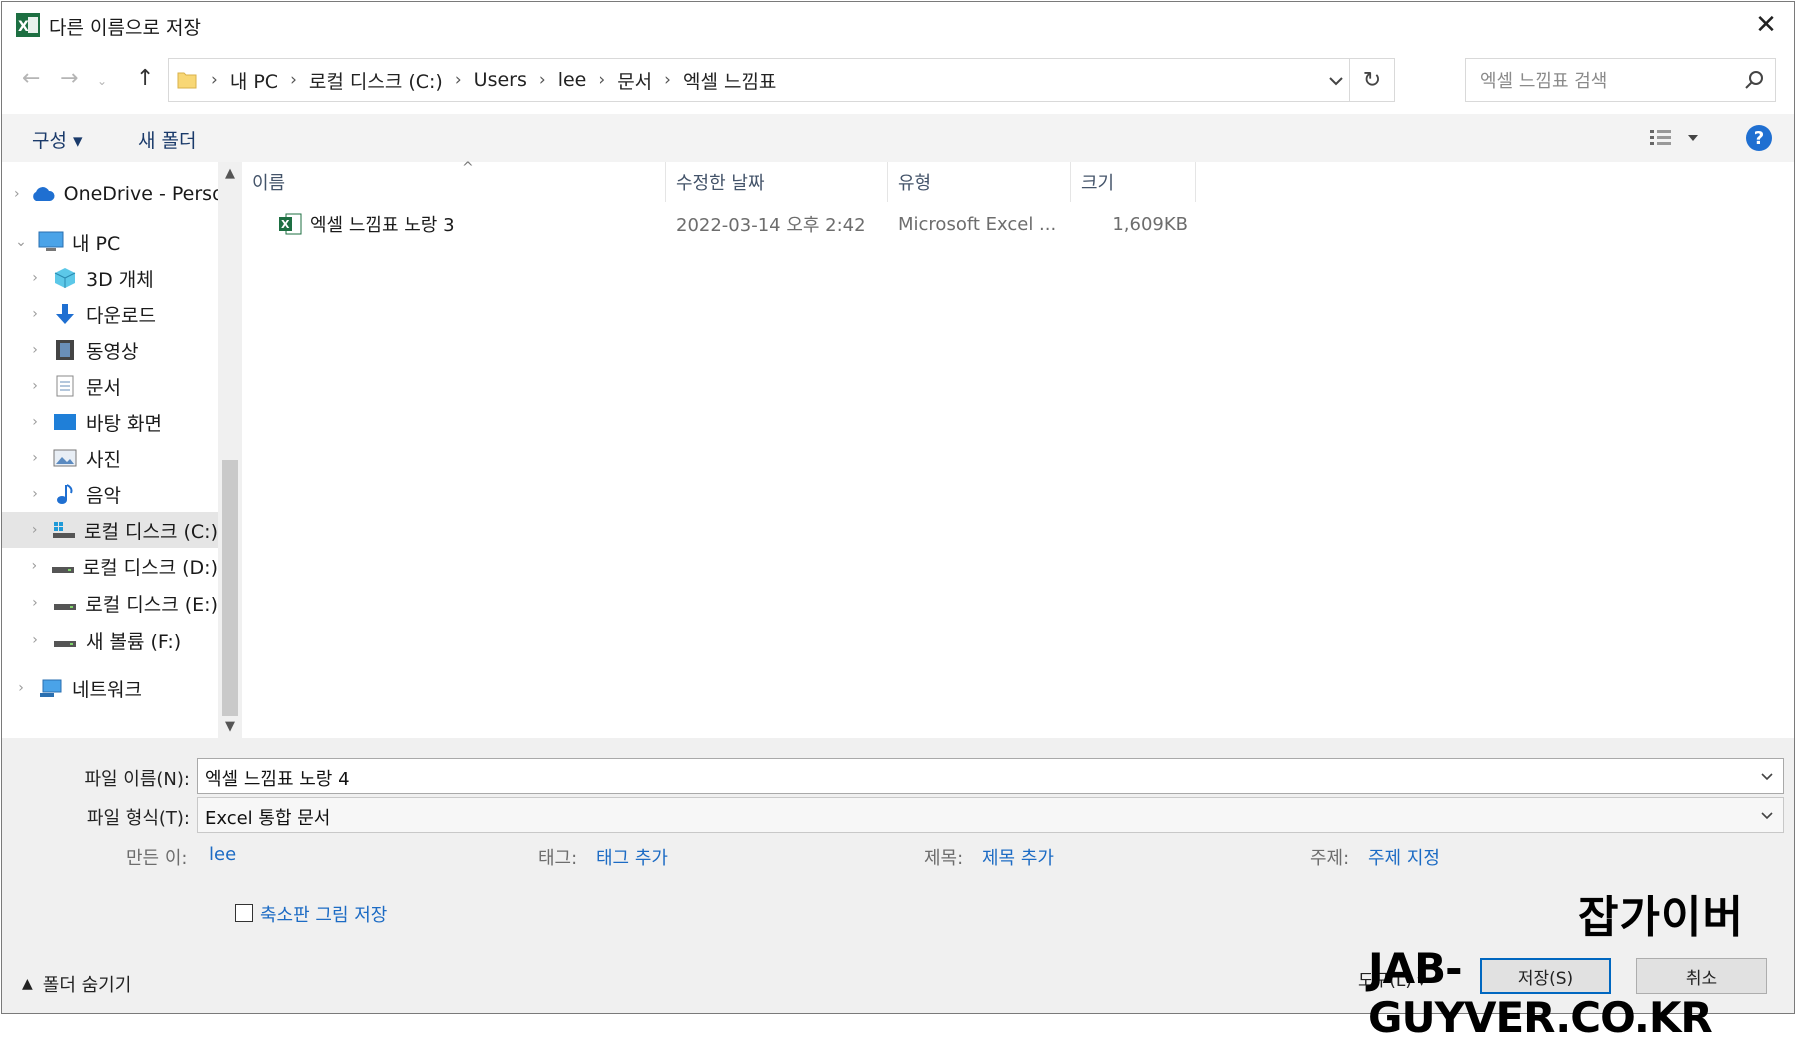 The width and height of the screenshot is (1800, 1042). I want to click on cloud-icon, so click(43, 194).